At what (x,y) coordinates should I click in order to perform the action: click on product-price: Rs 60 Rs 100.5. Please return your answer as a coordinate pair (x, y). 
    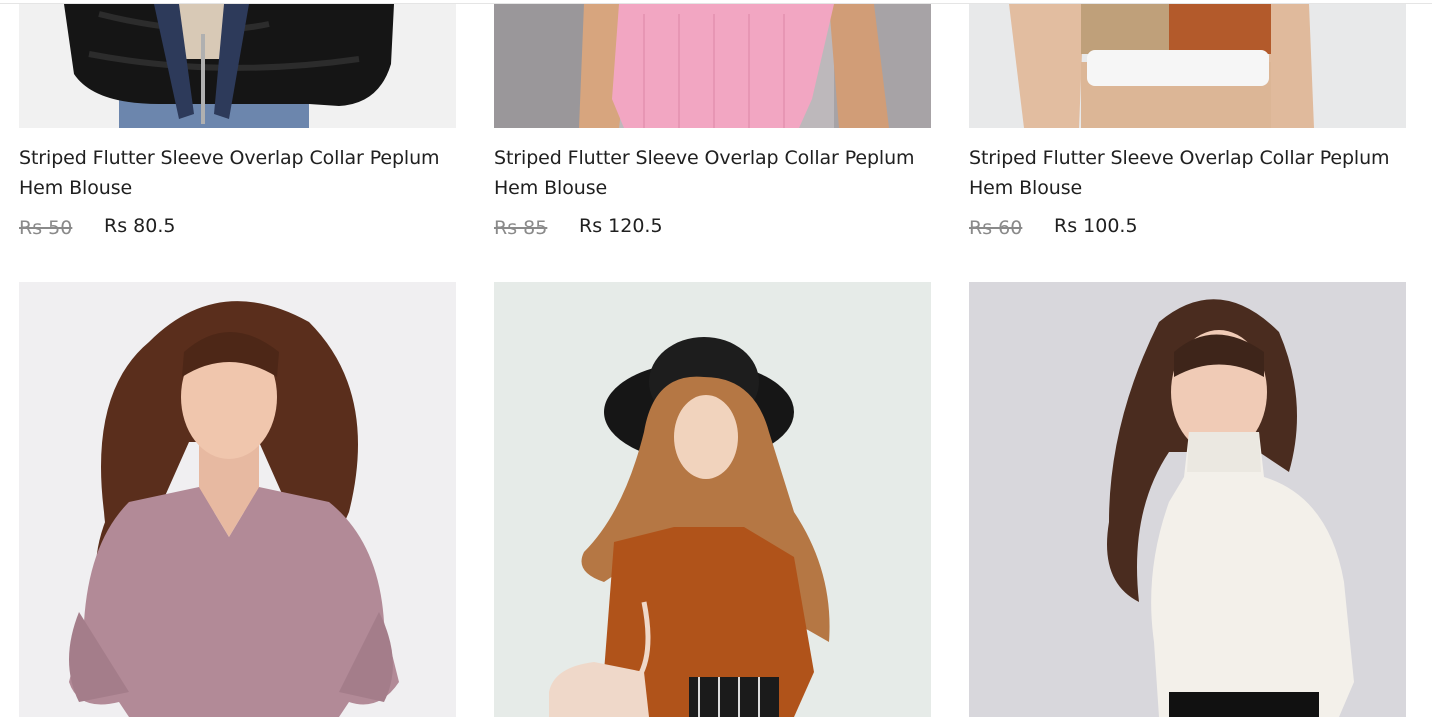
    Looking at the image, I should click on (1187, 226).